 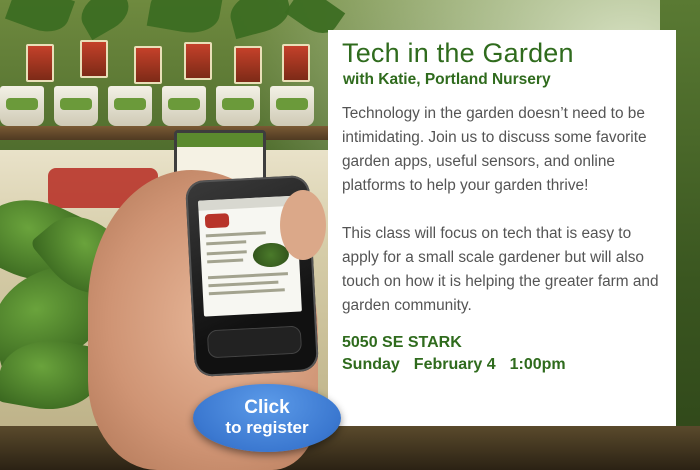 What do you see at coordinates (502, 365) in the screenshot?
I see `event-datetime: Sunday February 4 1:00pm` at bounding box center [502, 365].